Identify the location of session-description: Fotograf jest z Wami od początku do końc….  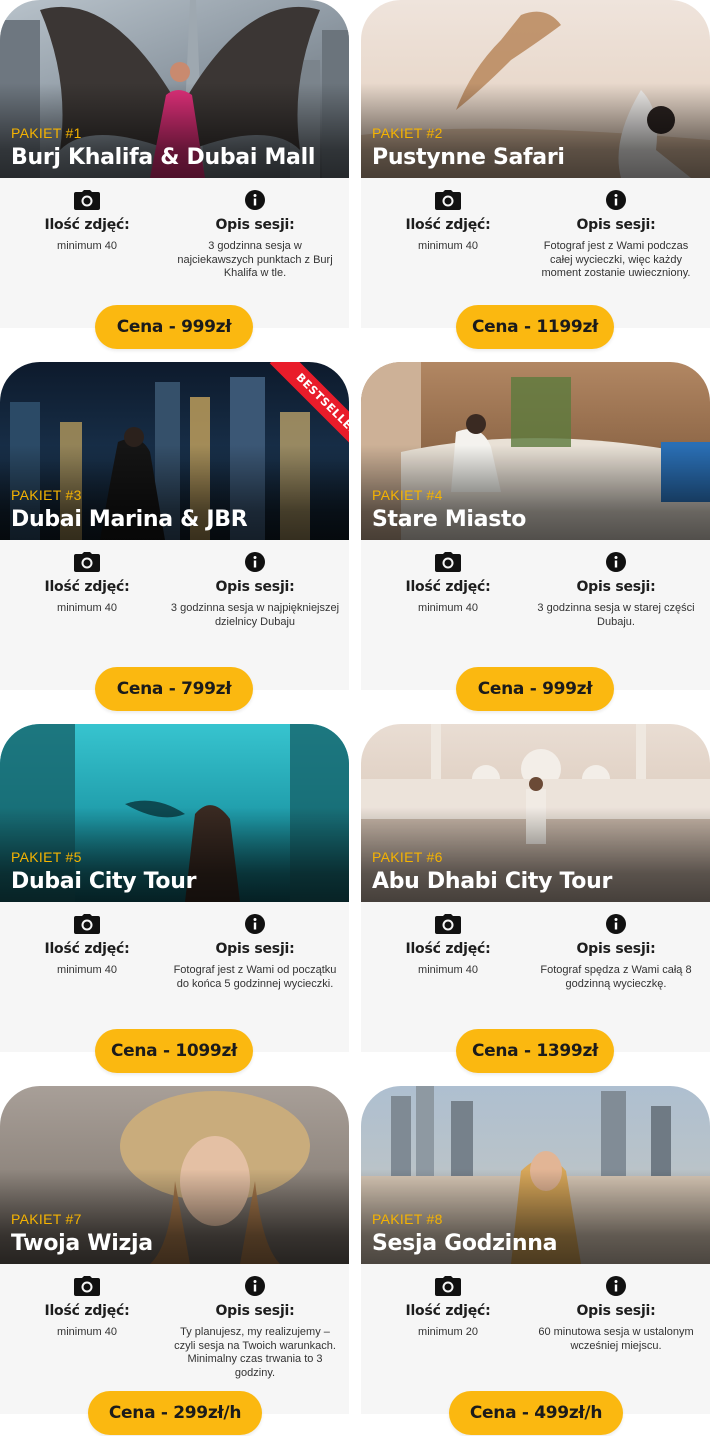
(255, 977).